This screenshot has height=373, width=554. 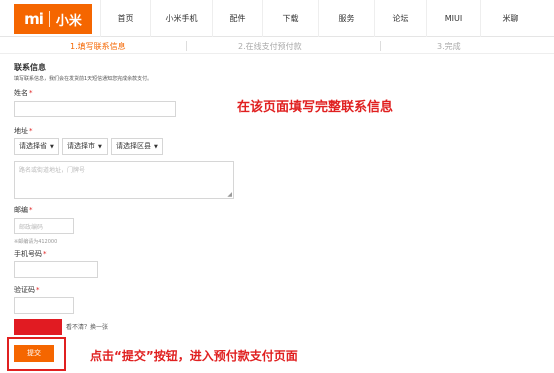 I want to click on nav-item-miui: MIUI, so click(x=453, y=18).